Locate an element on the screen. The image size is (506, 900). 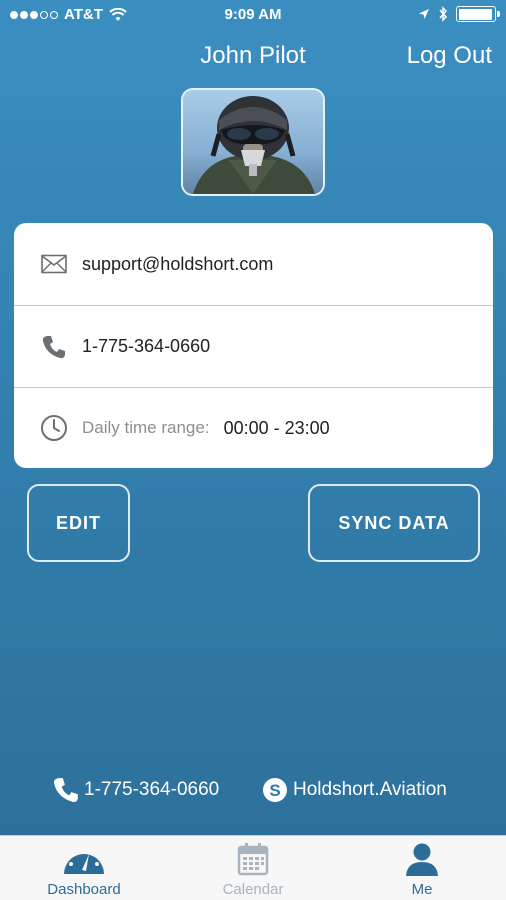
time-range-row: Daily time range: 00:00 - 23:00 is located at coordinates (253, 427).